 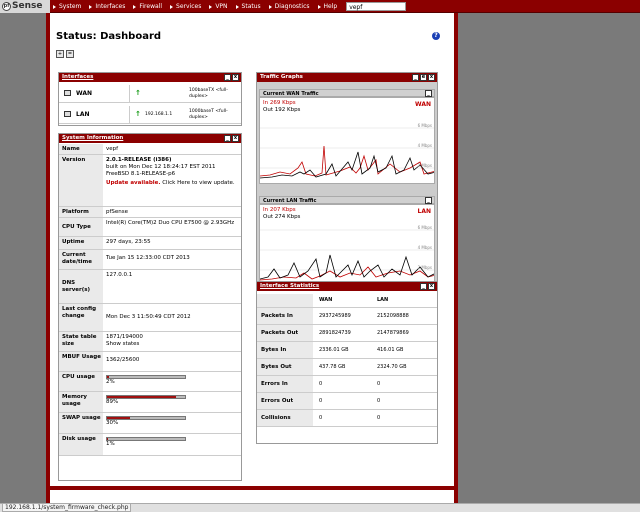 What do you see at coordinates (70, 54) in the screenshot?
I see `save-layout-icon: =` at bounding box center [70, 54].